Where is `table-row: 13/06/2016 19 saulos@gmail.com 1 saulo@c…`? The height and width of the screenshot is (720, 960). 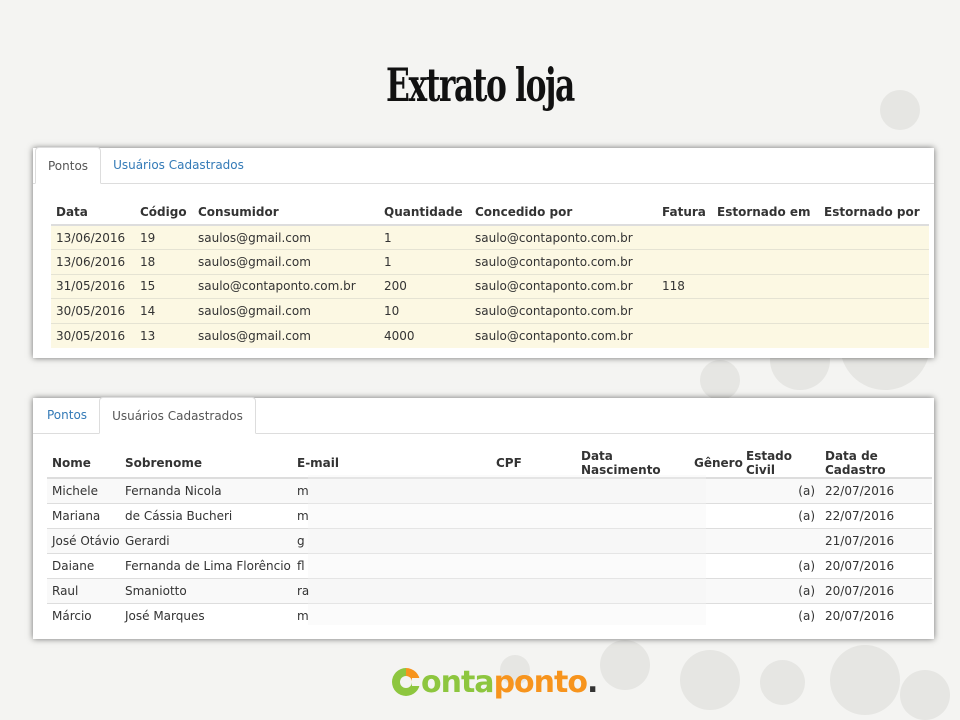 table-row: 13/06/2016 19 saulos@gmail.com 1 saulo@c… is located at coordinates (490, 237).